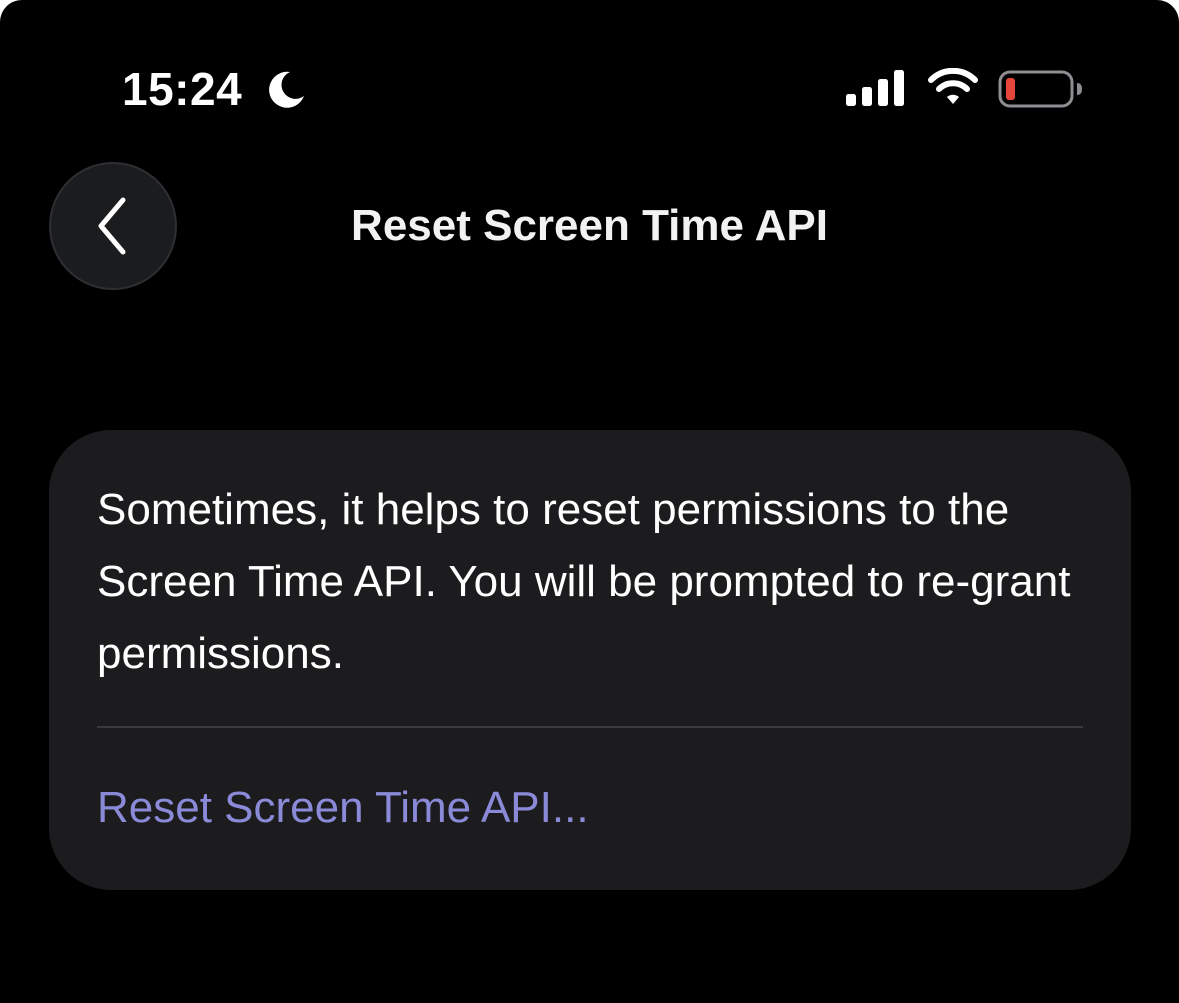  Describe the element at coordinates (182, 89) in the screenshot. I see `status-time: 15:24` at that location.